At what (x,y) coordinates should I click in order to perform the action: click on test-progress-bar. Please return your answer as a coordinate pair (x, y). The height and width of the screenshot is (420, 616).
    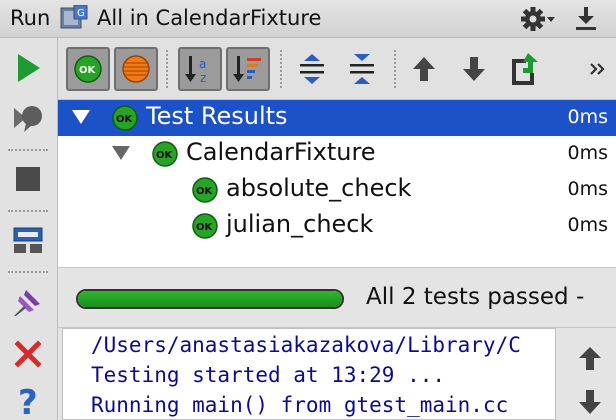
    Looking at the image, I should click on (210, 299).